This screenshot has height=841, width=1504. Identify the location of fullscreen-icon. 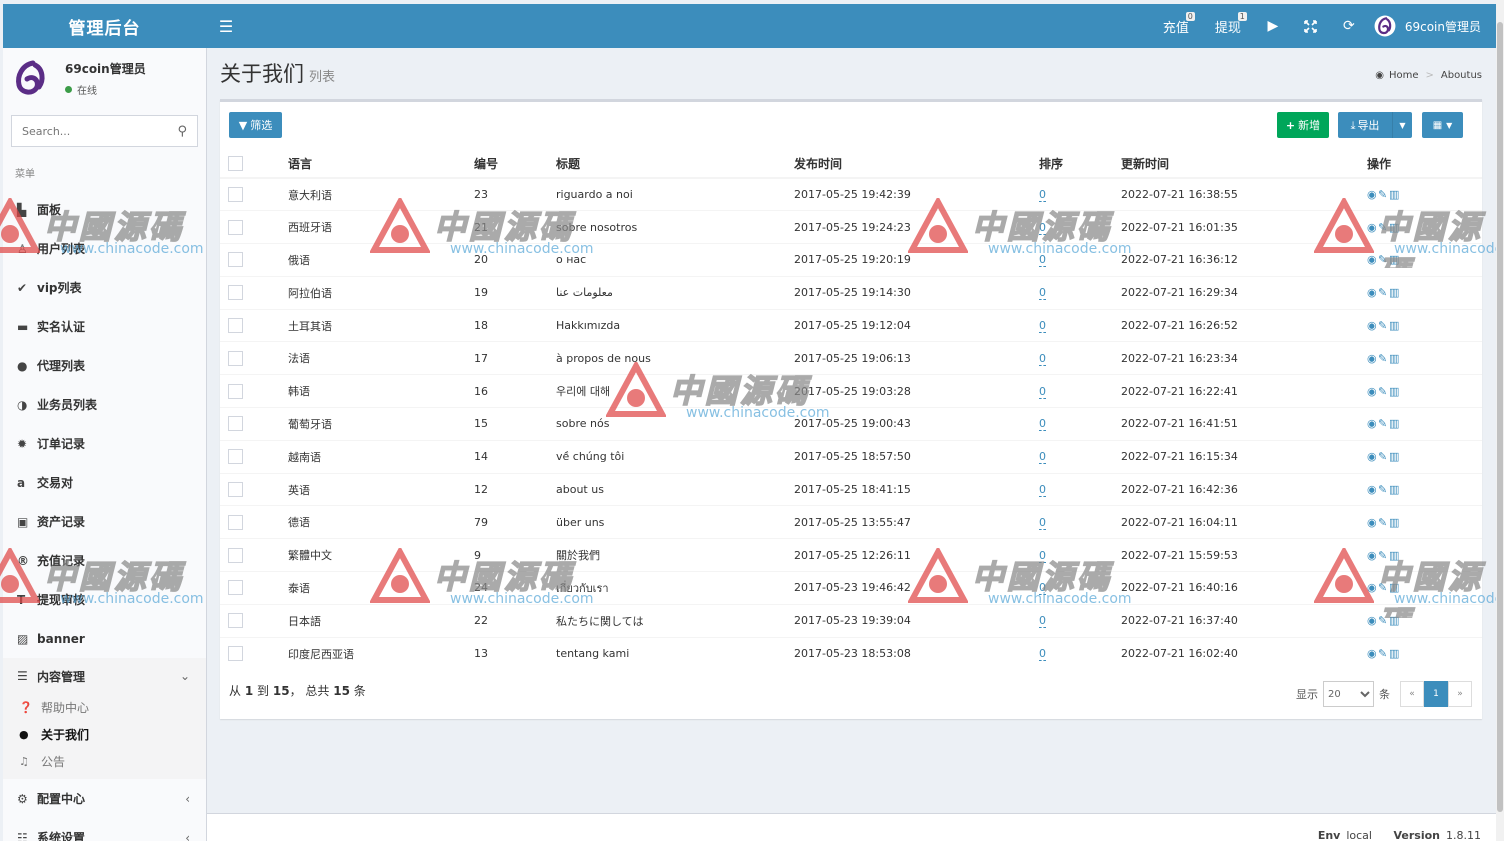
(1311, 26).